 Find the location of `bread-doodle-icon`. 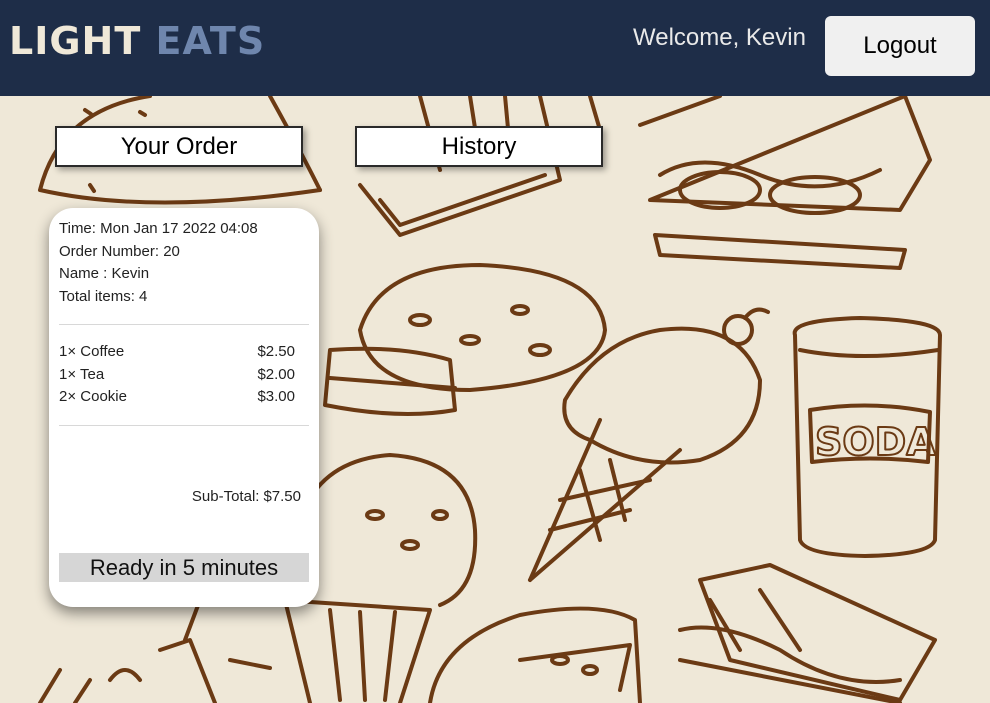

bread-doodle-icon is located at coordinates (465, 339).